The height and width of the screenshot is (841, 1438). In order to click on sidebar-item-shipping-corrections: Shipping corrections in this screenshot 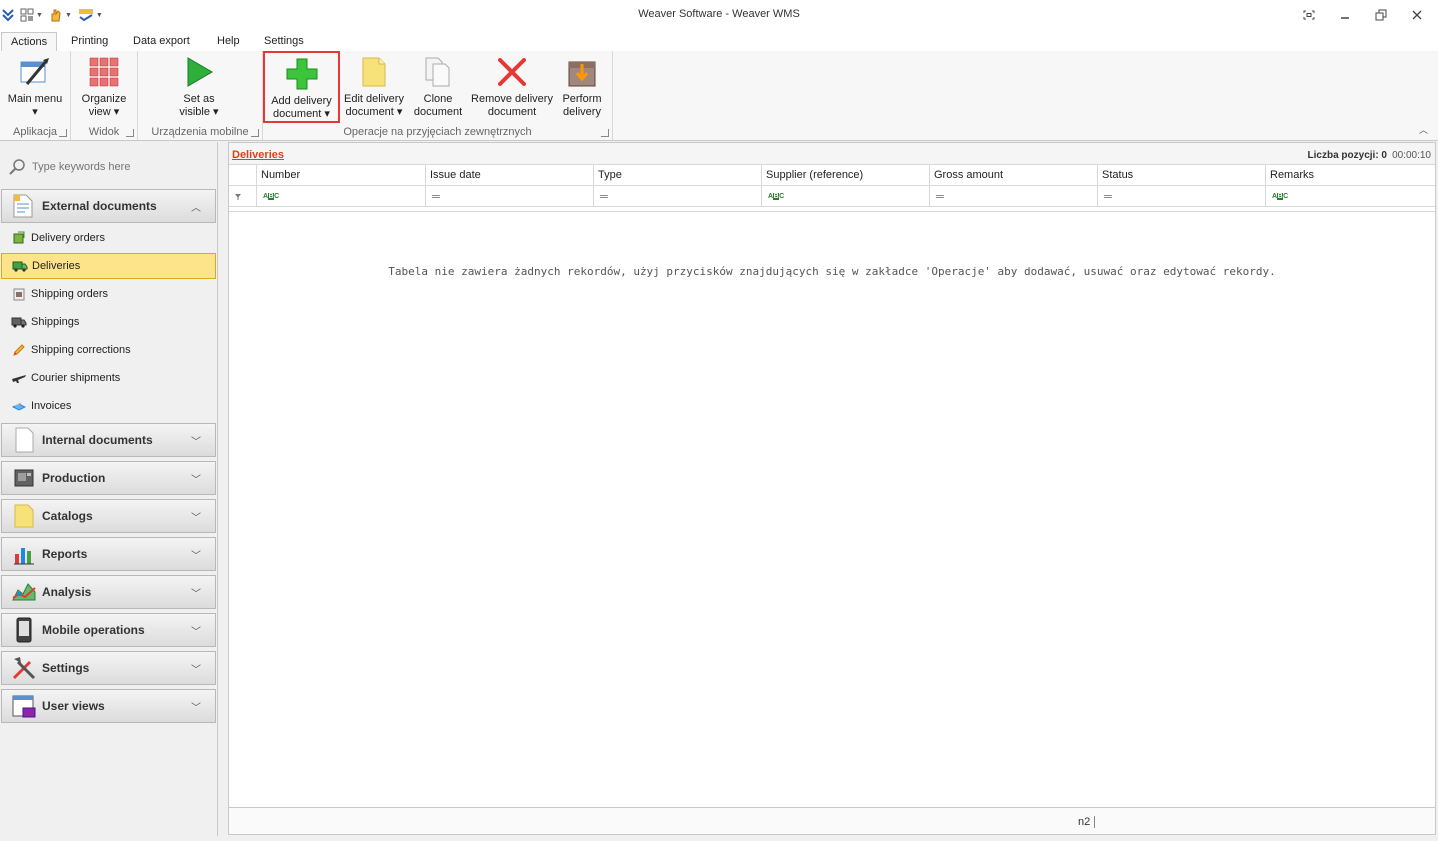, I will do `click(108, 350)`.